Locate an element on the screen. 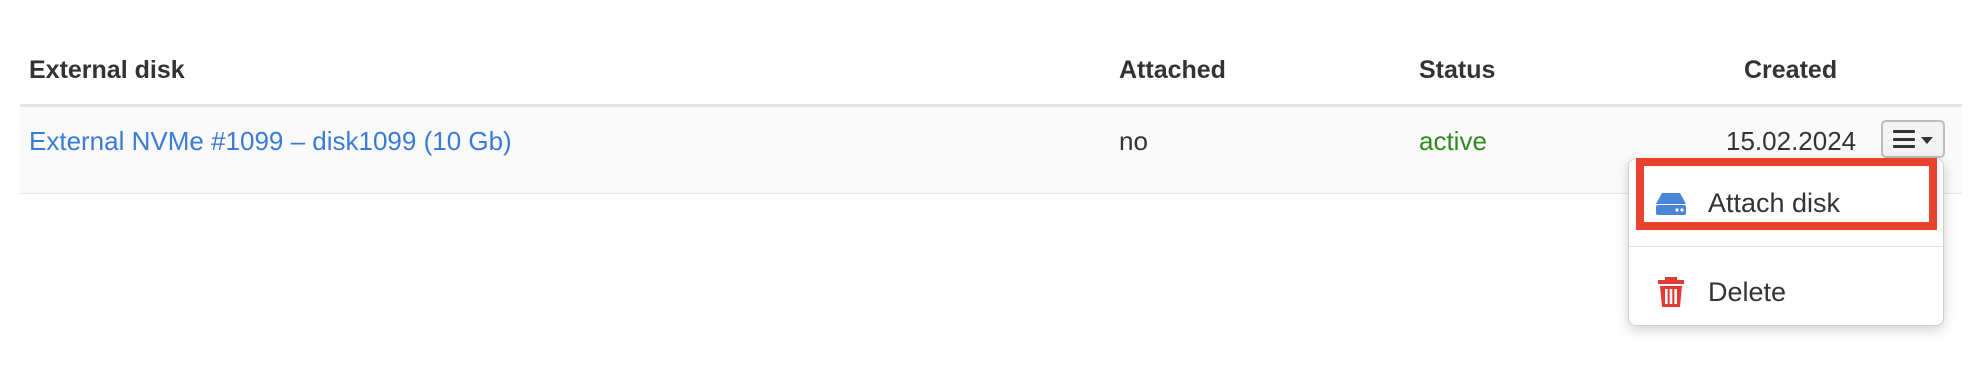  disk-drive-icon is located at coordinates (1671, 204).